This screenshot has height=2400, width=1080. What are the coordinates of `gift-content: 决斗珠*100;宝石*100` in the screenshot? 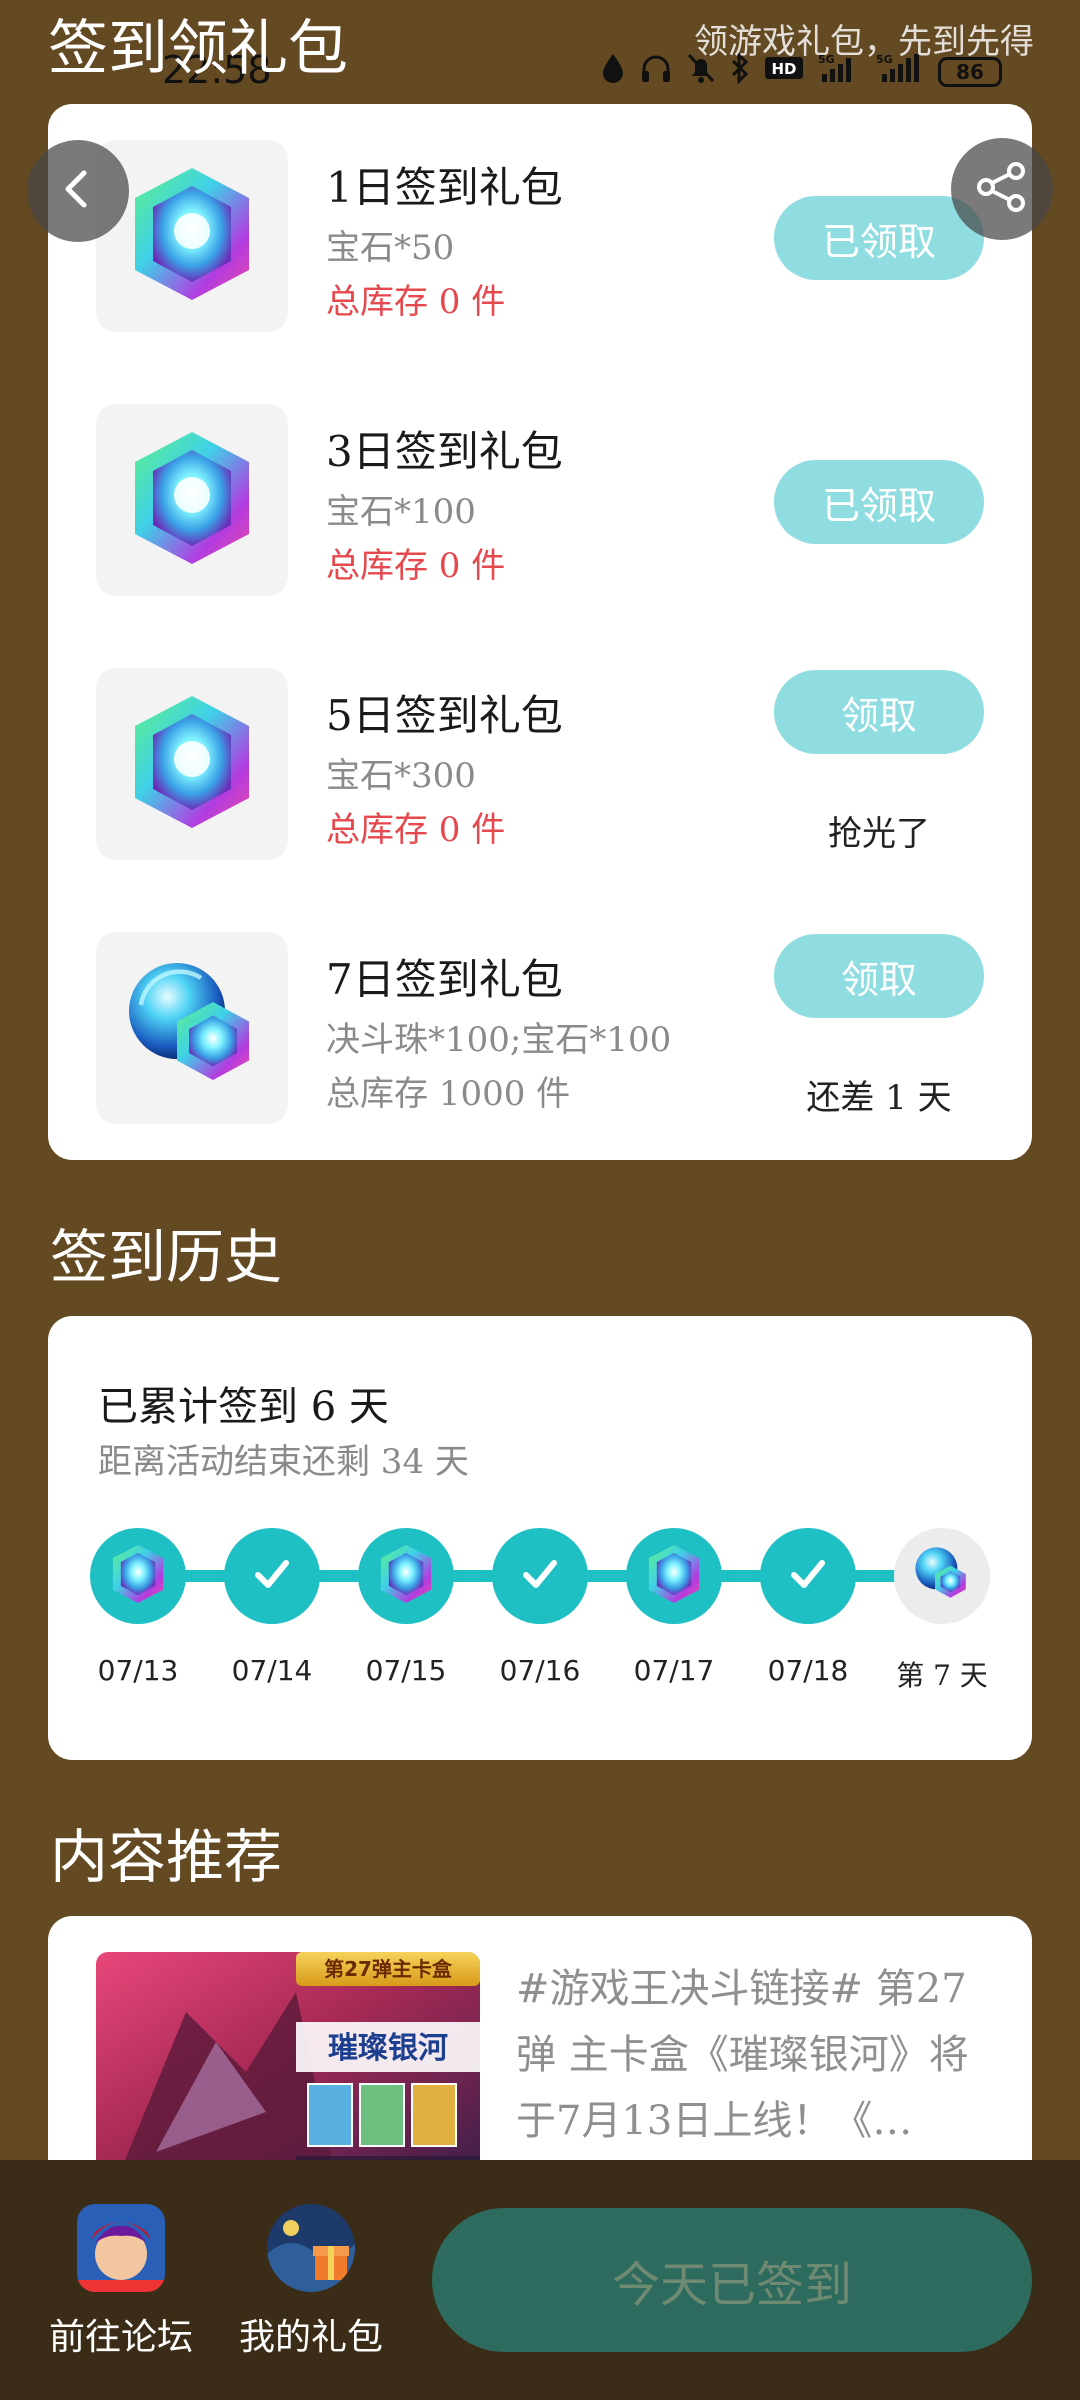 It's located at (499, 1040).